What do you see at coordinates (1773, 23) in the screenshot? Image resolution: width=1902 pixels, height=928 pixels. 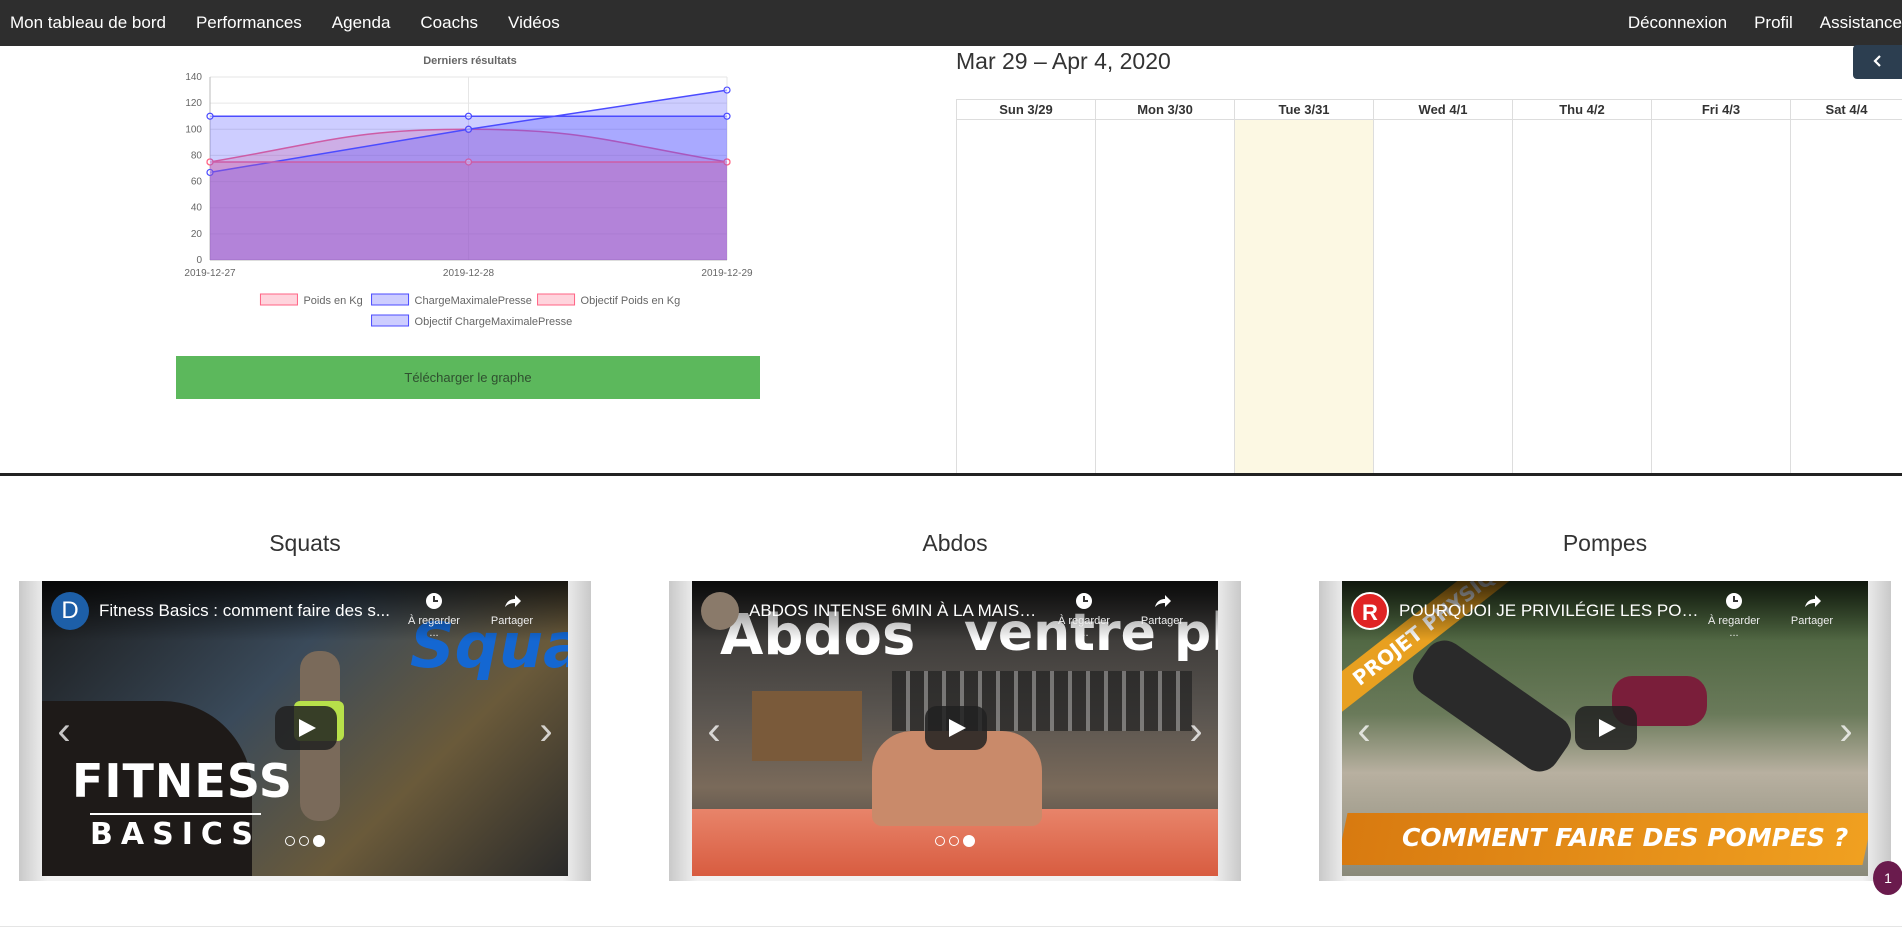 I see `nav-profile-link: Profil` at bounding box center [1773, 23].